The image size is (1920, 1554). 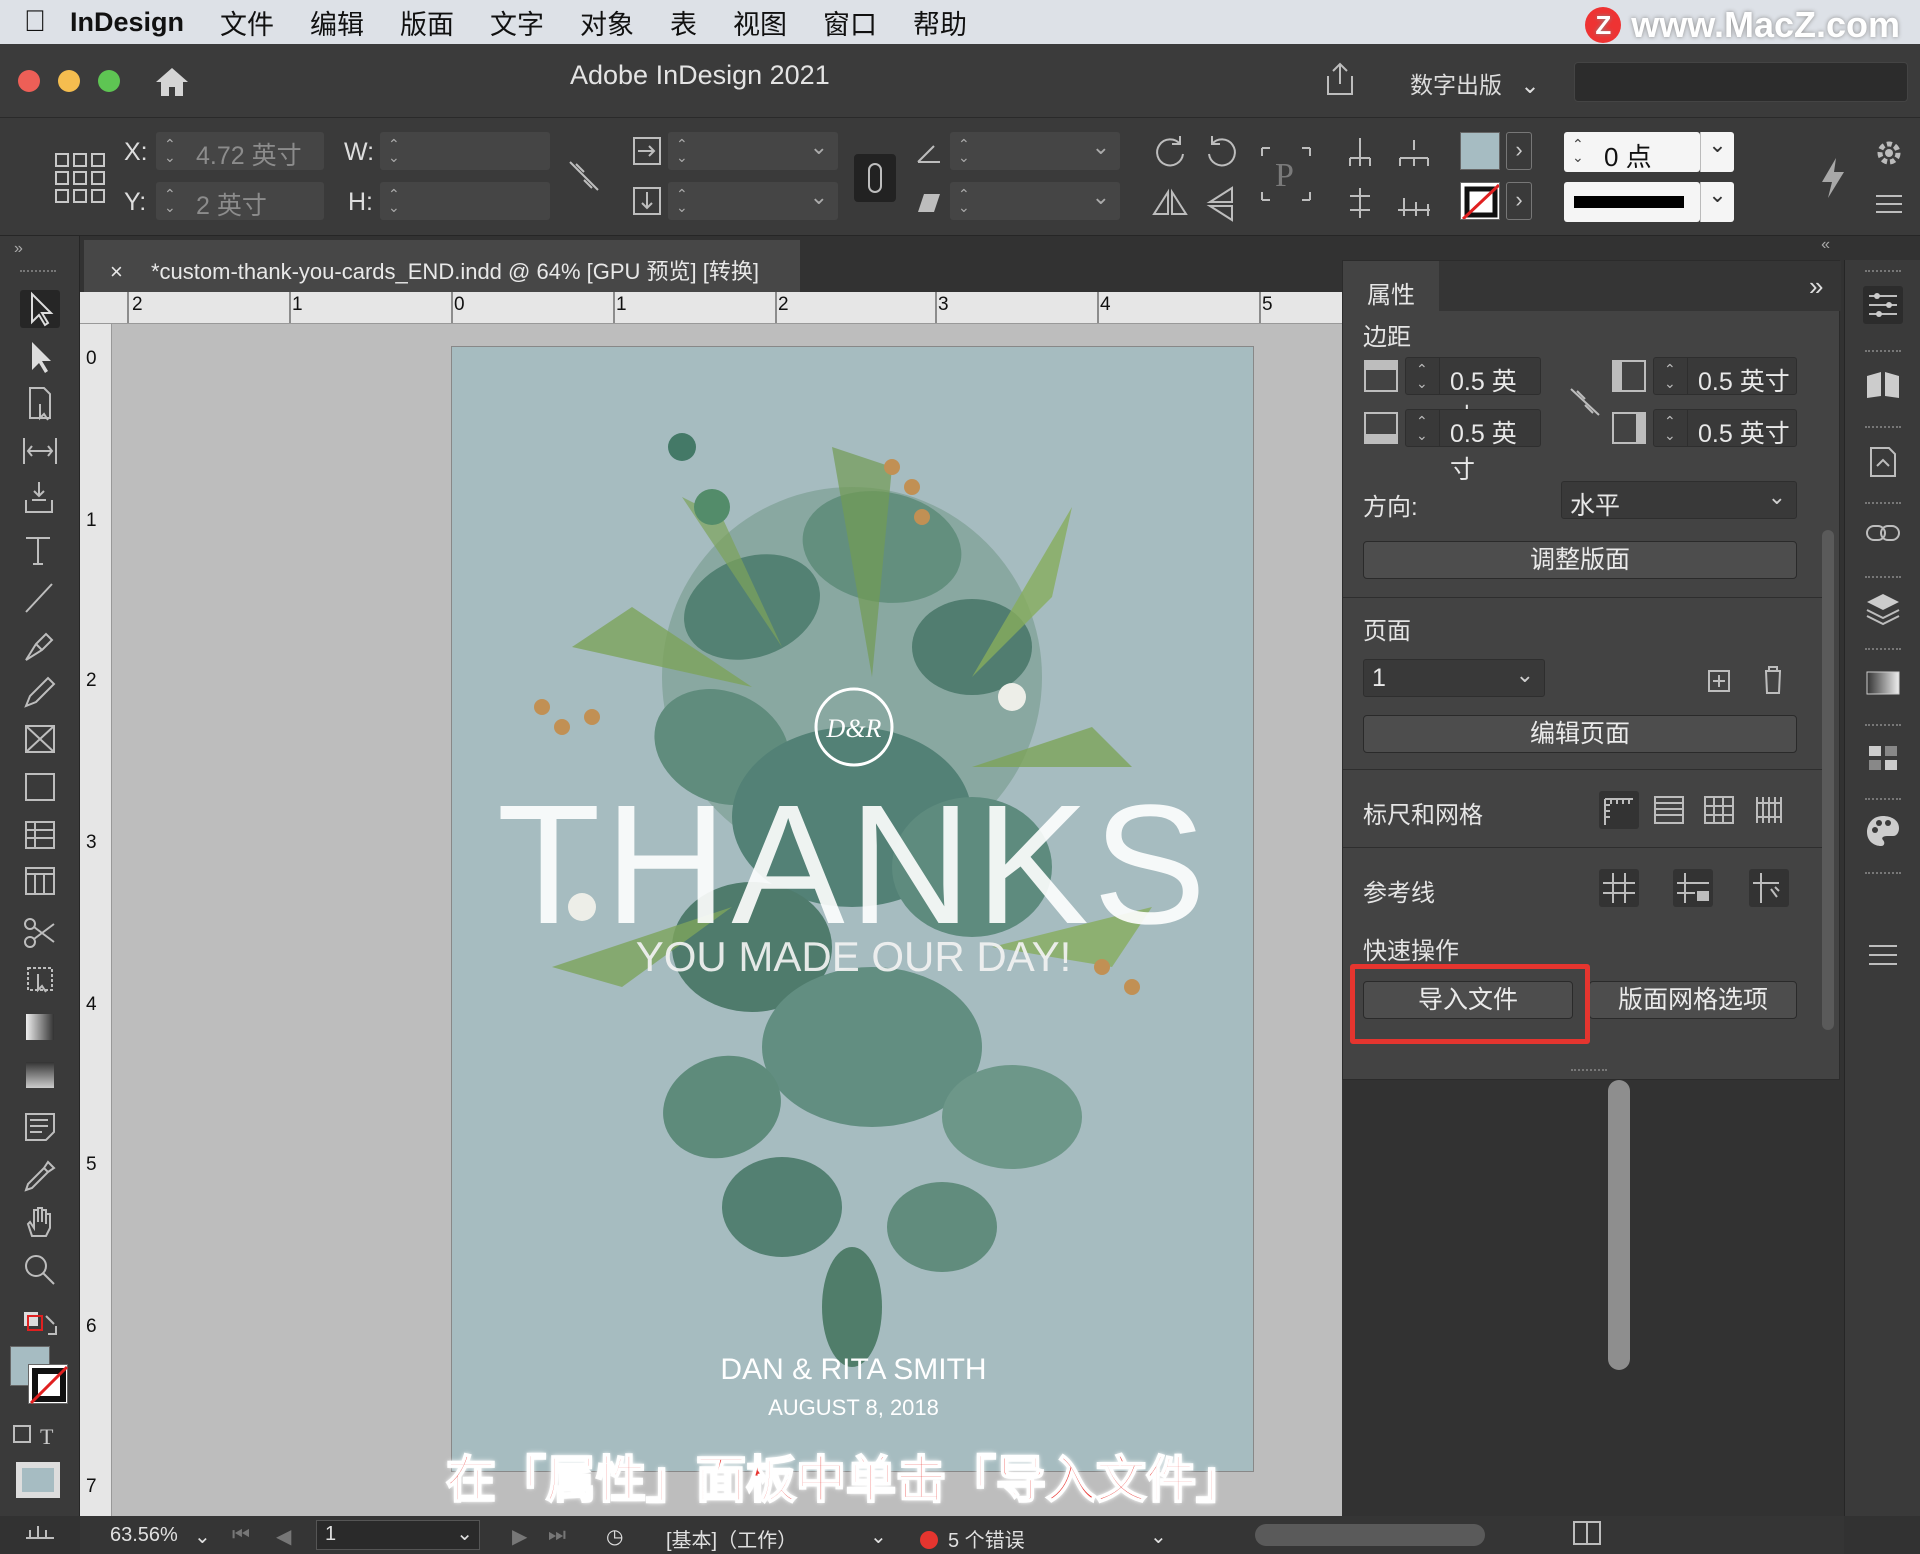 What do you see at coordinates (18, 249) in the screenshot?
I see `collapse-icon: »` at bounding box center [18, 249].